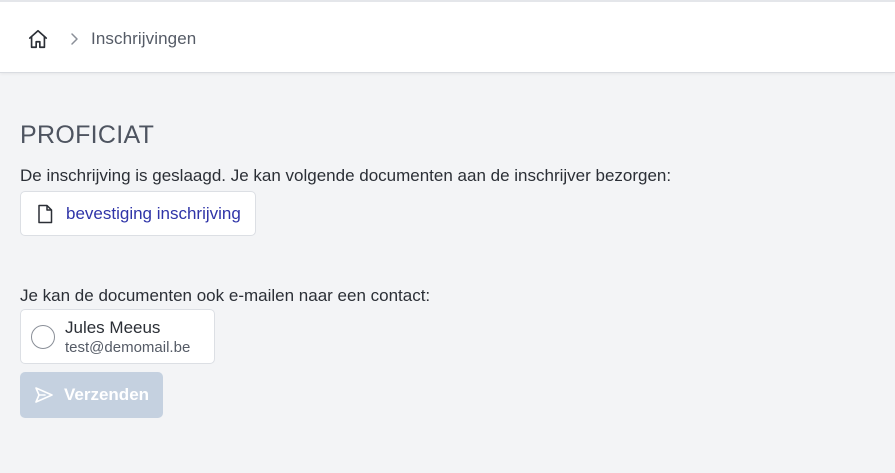  Describe the element at coordinates (153, 214) in the screenshot. I see `document-link-label: bevestiging inschrijving` at that location.